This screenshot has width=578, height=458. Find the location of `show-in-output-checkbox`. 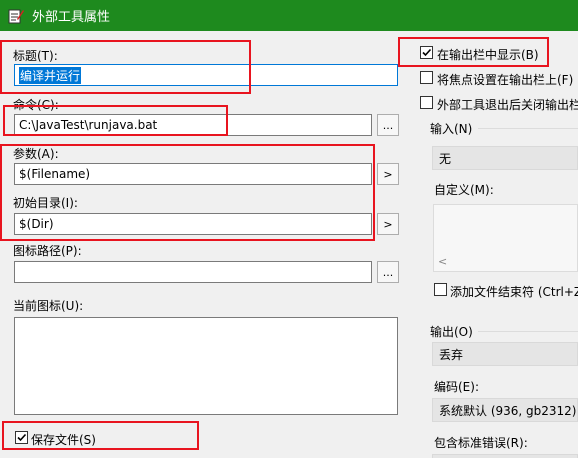

show-in-output-checkbox is located at coordinates (426, 52).